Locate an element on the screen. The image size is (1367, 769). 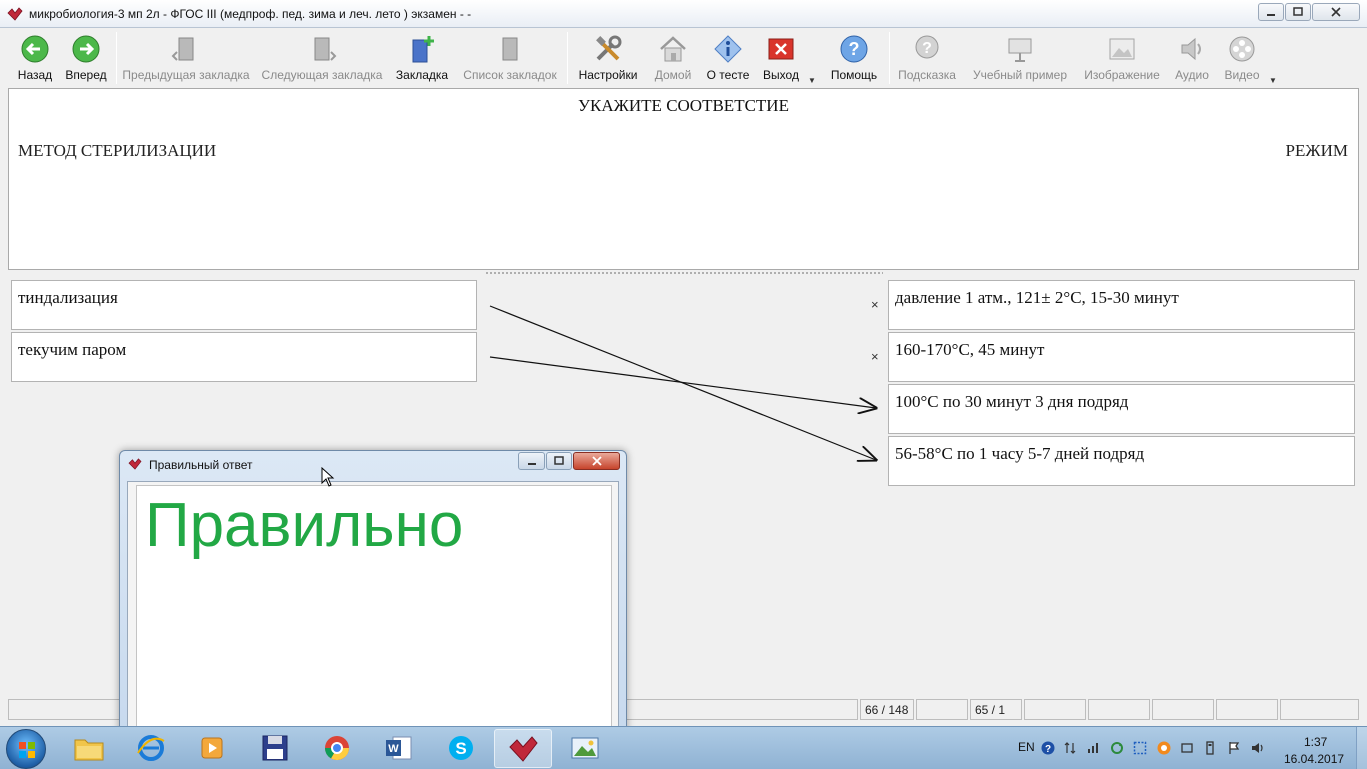
example-button: Учебный пример is located at coordinates (1020, 58).